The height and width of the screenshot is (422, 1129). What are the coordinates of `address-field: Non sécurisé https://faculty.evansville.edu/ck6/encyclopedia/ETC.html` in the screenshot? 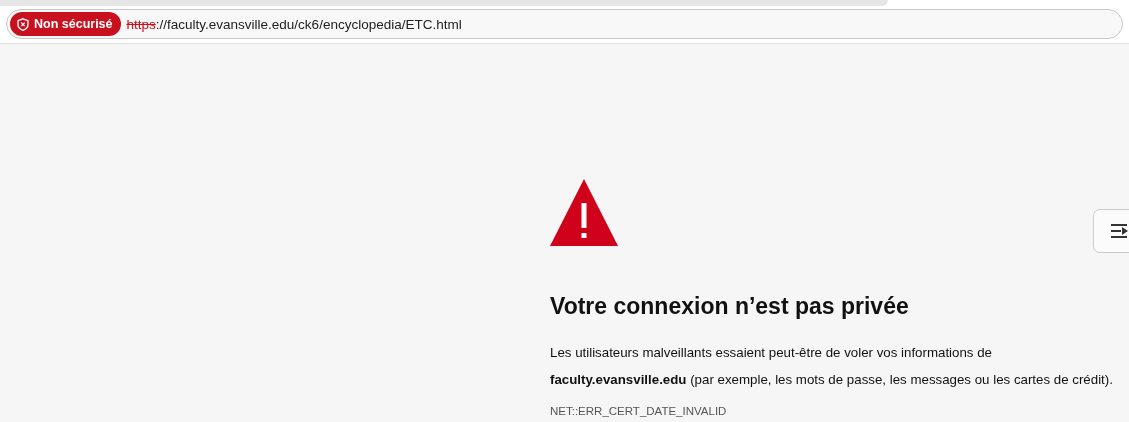 It's located at (564, 24).